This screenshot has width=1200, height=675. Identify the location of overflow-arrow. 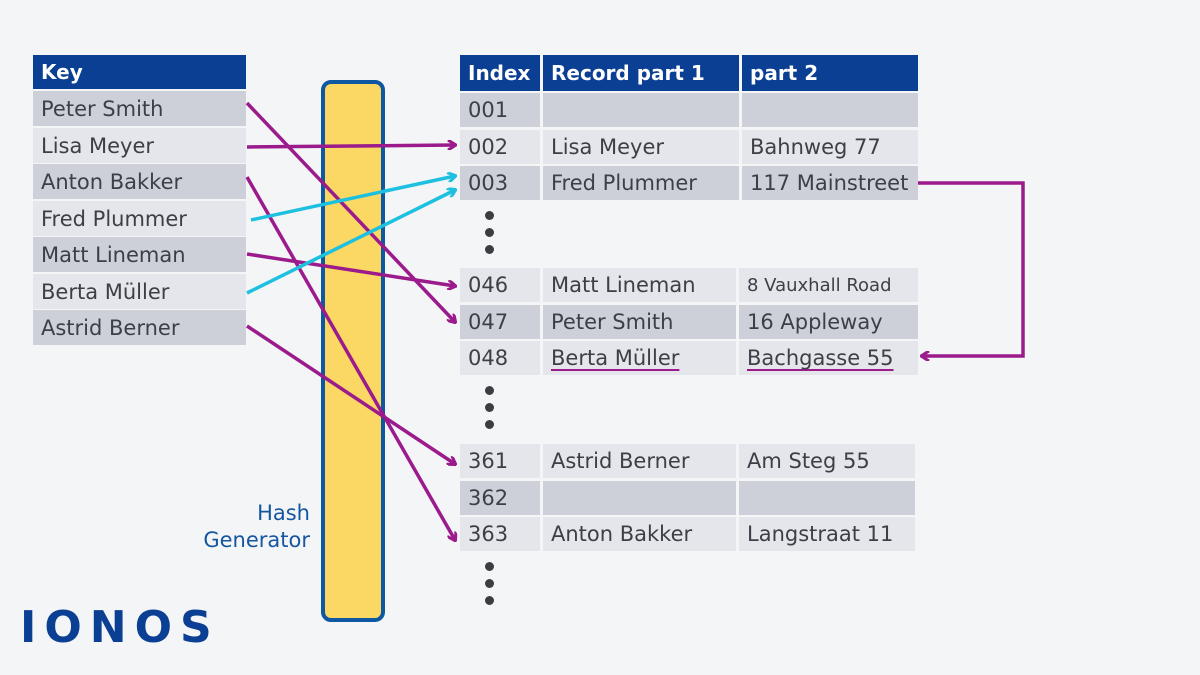
(971, 268).